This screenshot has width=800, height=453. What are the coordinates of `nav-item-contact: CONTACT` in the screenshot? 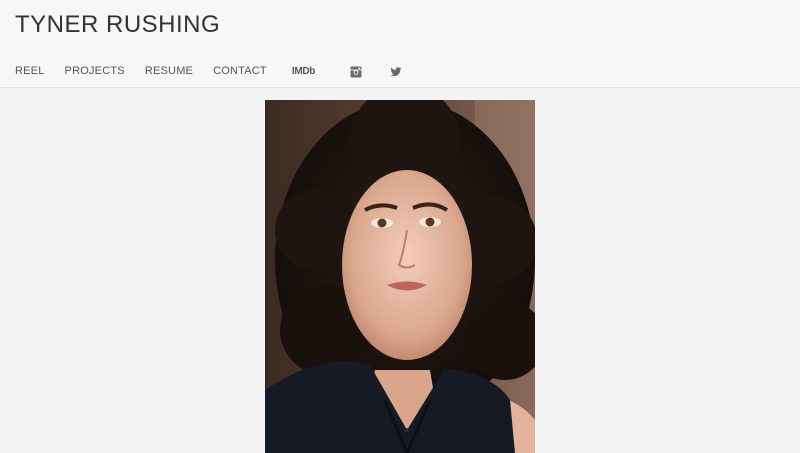 It's located at (240, 71).